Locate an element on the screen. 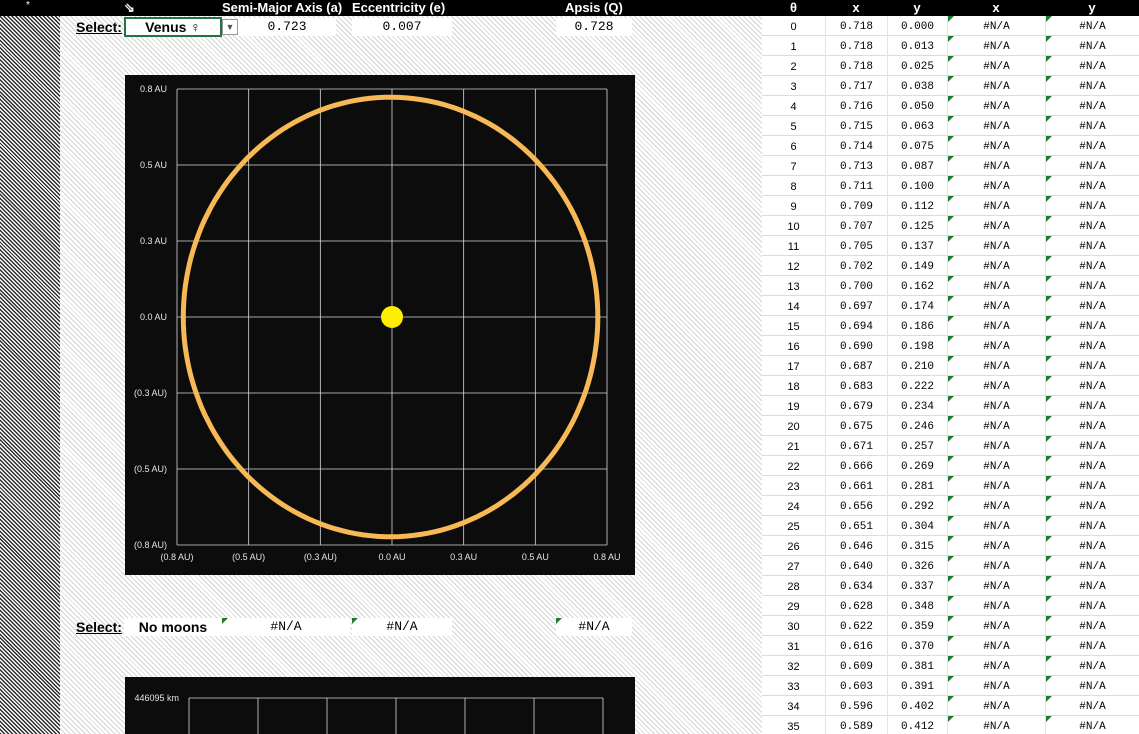 The width and height of the screenshot is (1139, 734). theta-cell: 22 is located at coordinates (793, 466).